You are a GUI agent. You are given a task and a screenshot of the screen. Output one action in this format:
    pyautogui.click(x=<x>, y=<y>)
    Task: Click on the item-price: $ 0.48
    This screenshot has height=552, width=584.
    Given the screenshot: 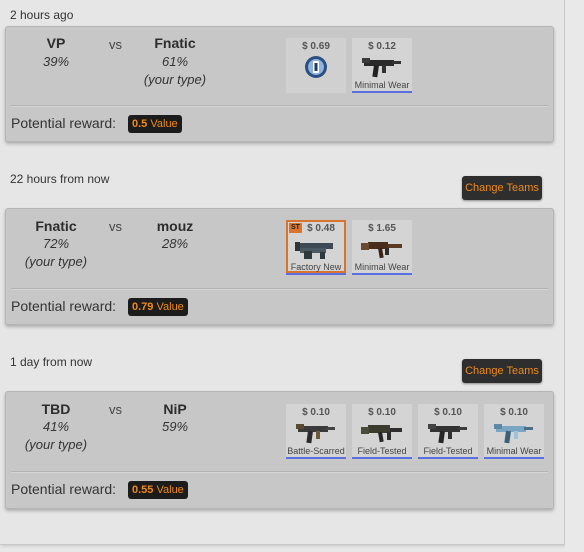 What is the action you would take?
    pyautogui.click(x=321, y=228)
    